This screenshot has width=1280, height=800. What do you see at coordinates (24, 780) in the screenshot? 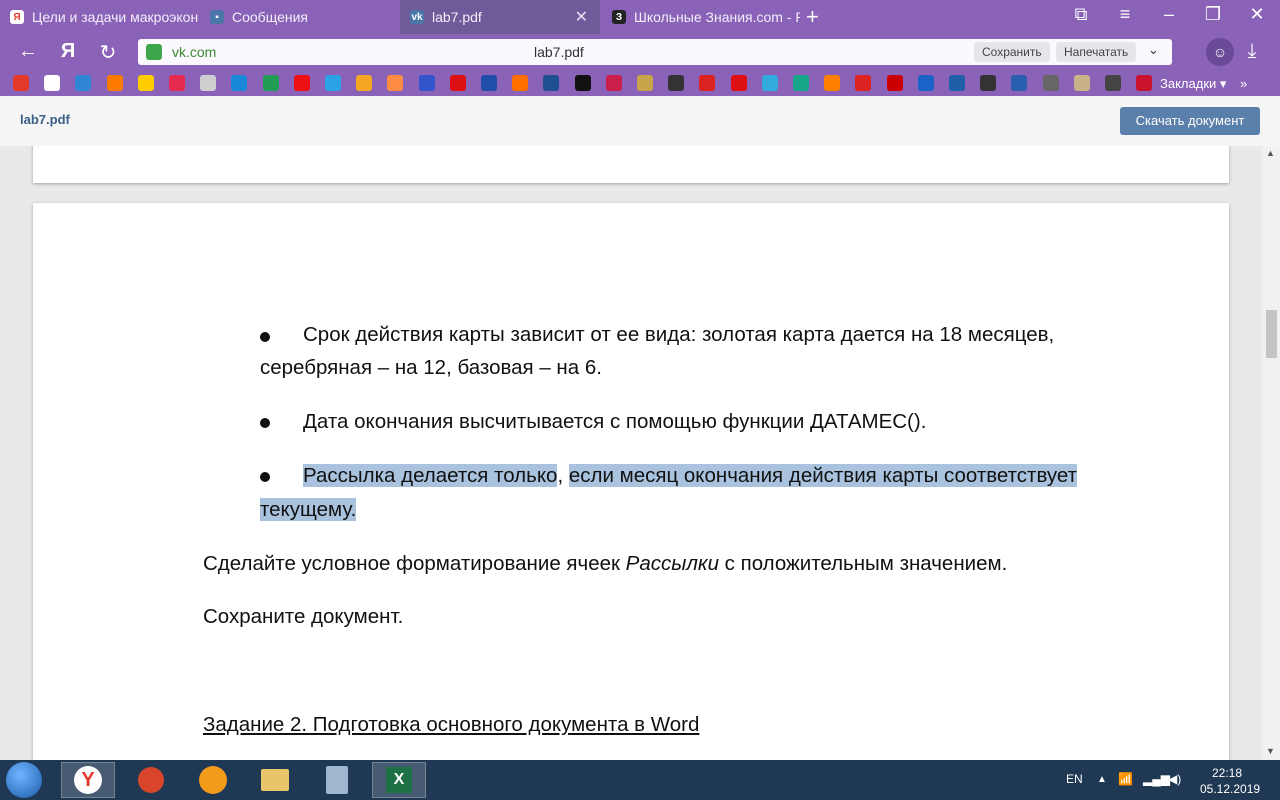
I see `start-button-icon` at bounding box center [24, 780].